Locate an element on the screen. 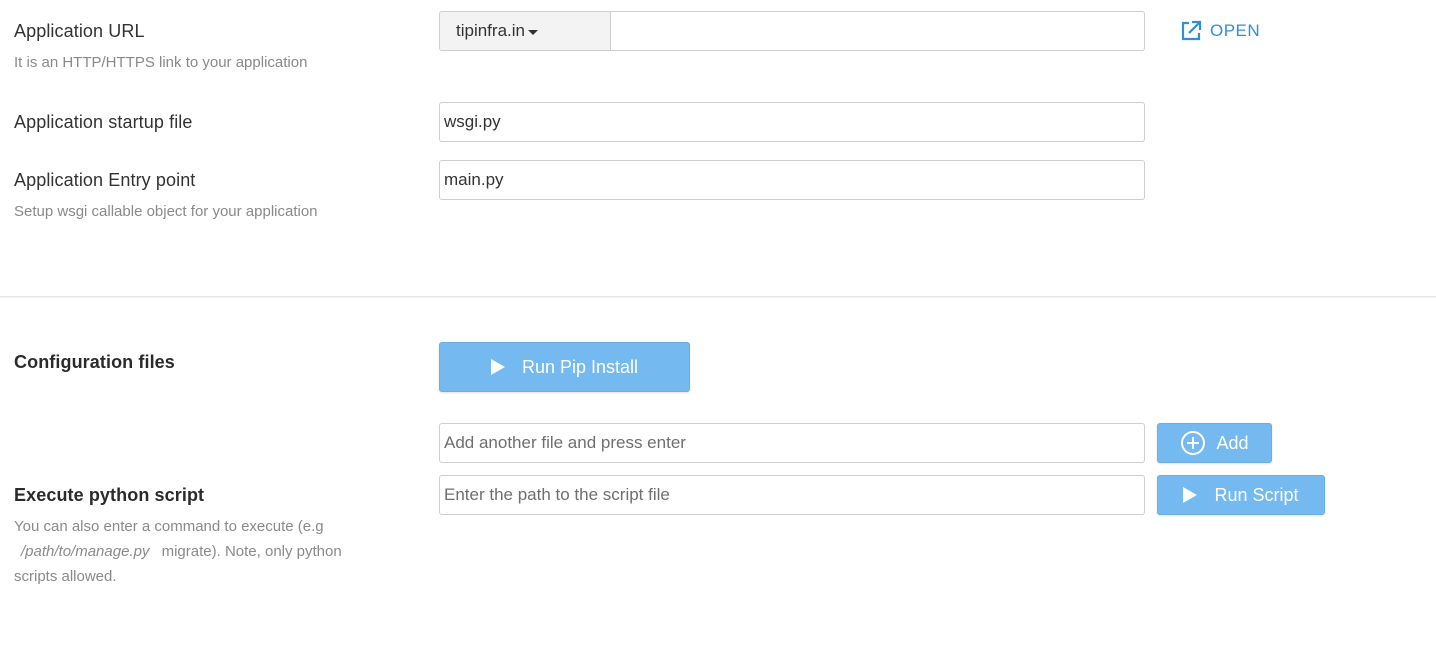 Image resolution: width=1436 pixels, height=655 pixels. domain-select: tipinfra.in is located at coordinates (525, 31).